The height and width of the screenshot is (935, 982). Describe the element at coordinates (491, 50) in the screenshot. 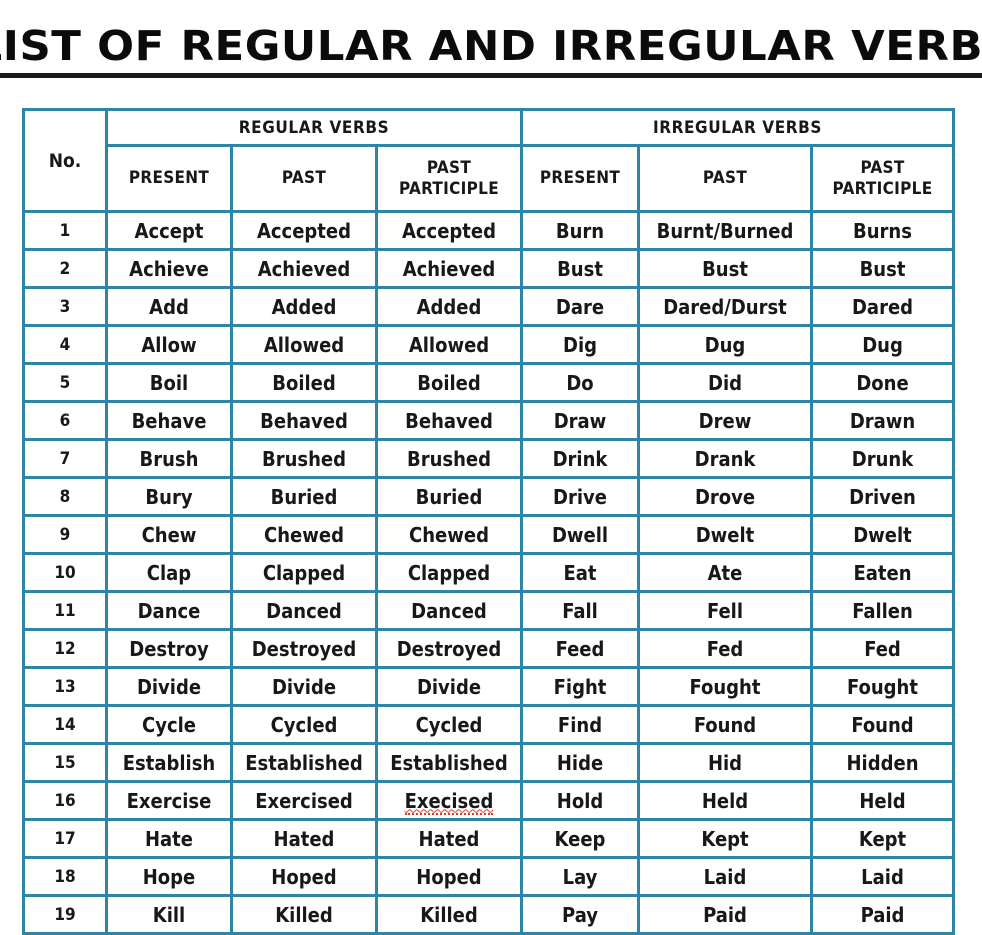

I see `page-title: LIST OF REGULAR AND IRREGULAR VERBS` at that location.